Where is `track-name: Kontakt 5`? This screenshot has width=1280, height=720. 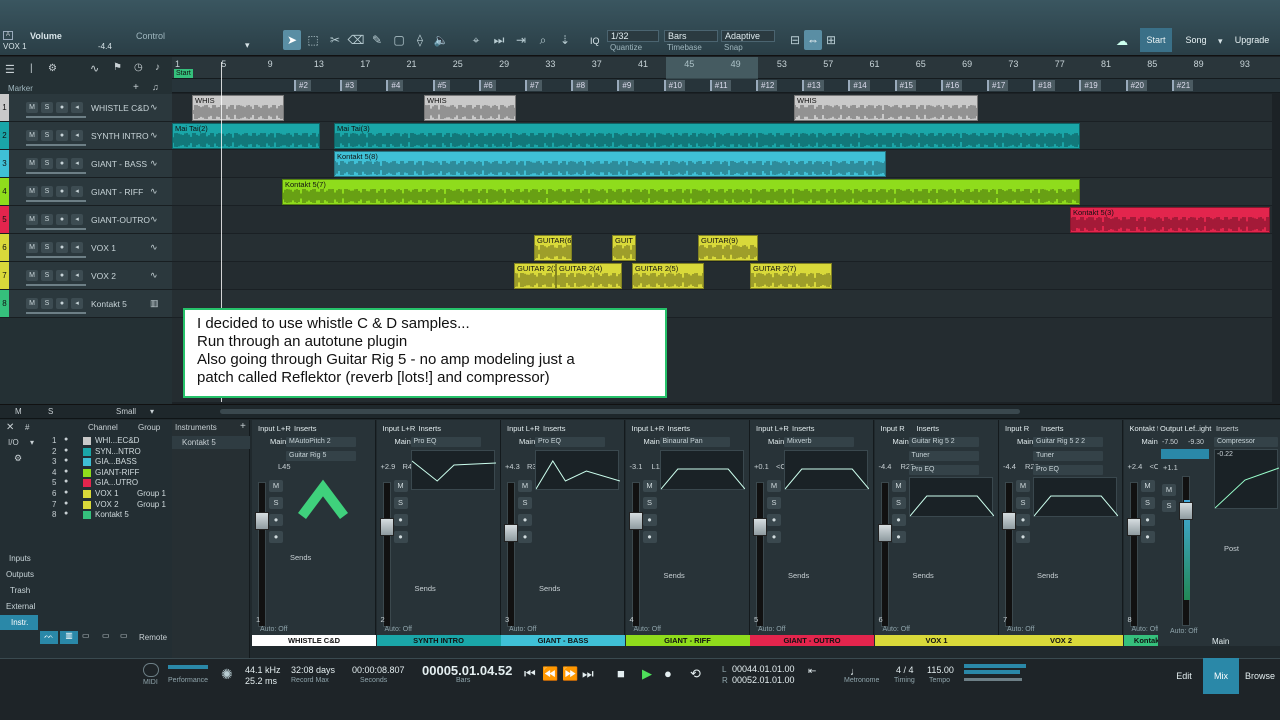
track-name: Kontakt 5 is located at coordinates (109, 304).